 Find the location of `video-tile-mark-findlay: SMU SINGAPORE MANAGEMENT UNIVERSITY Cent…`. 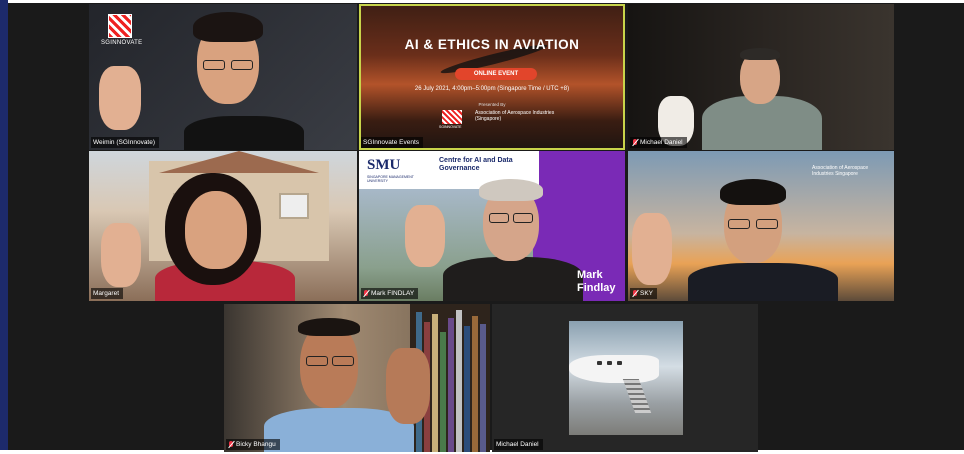

video-tile-mark-findlay: SMU SINGAPORE MANAGEMENT UNIVERSITY Cent… is located at coordinates (492, 226).